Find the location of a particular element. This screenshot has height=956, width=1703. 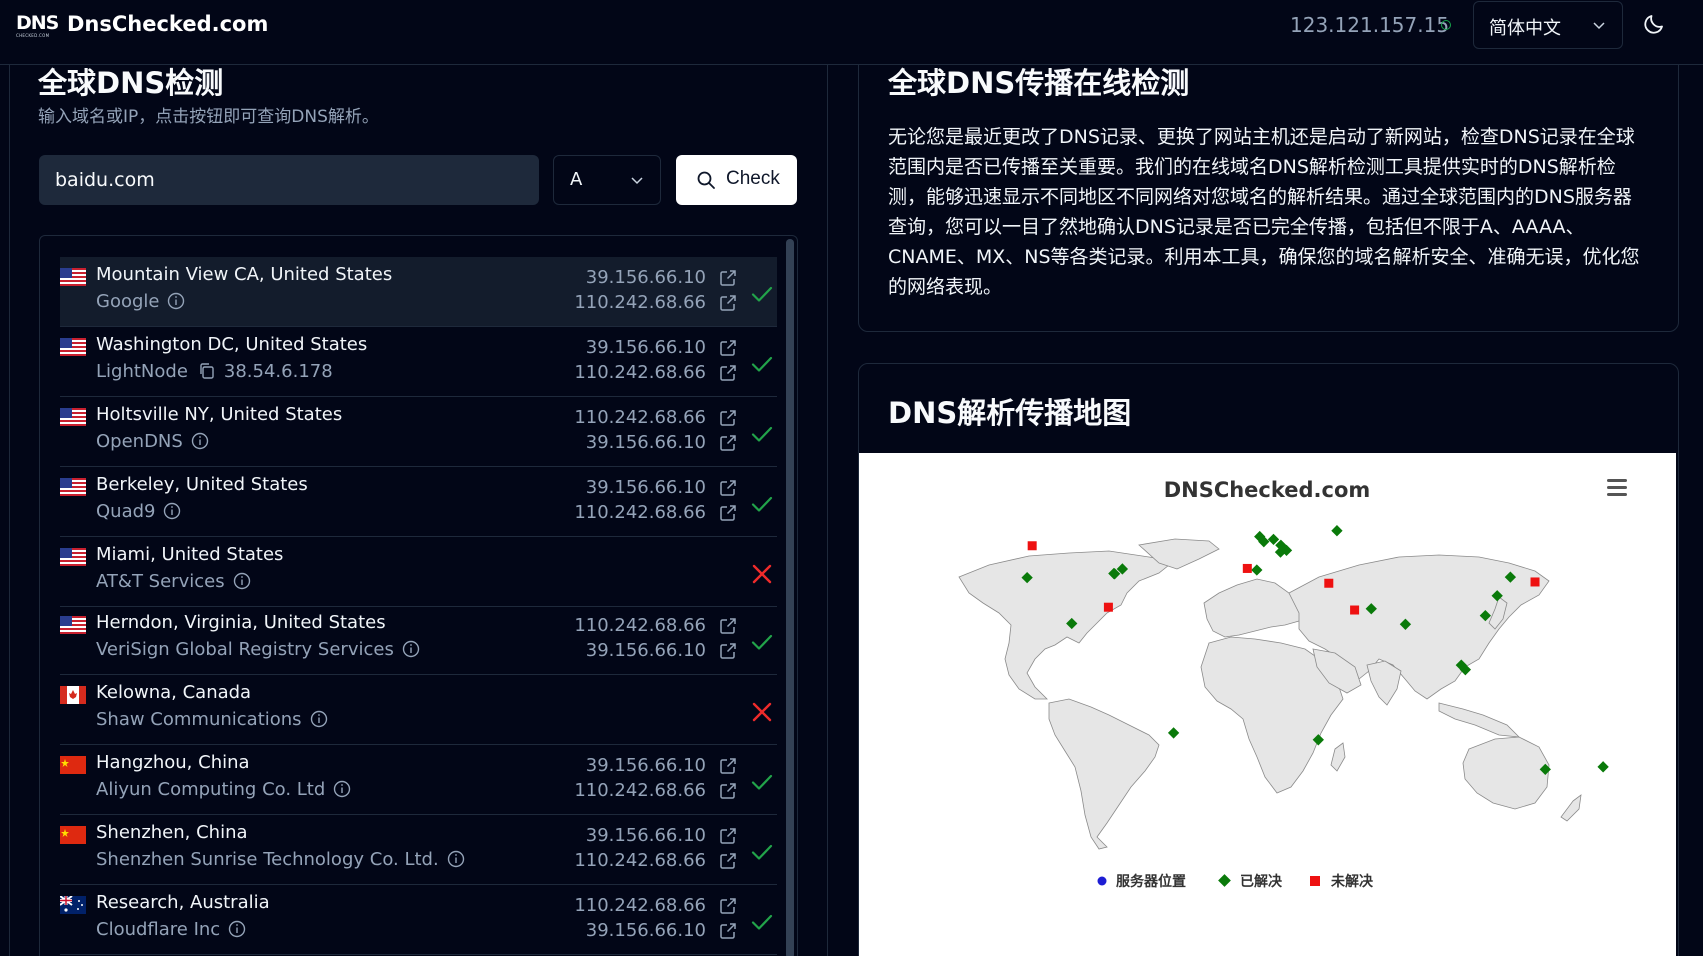

result-location: Miami, United States is located at coordinates (190, 554).